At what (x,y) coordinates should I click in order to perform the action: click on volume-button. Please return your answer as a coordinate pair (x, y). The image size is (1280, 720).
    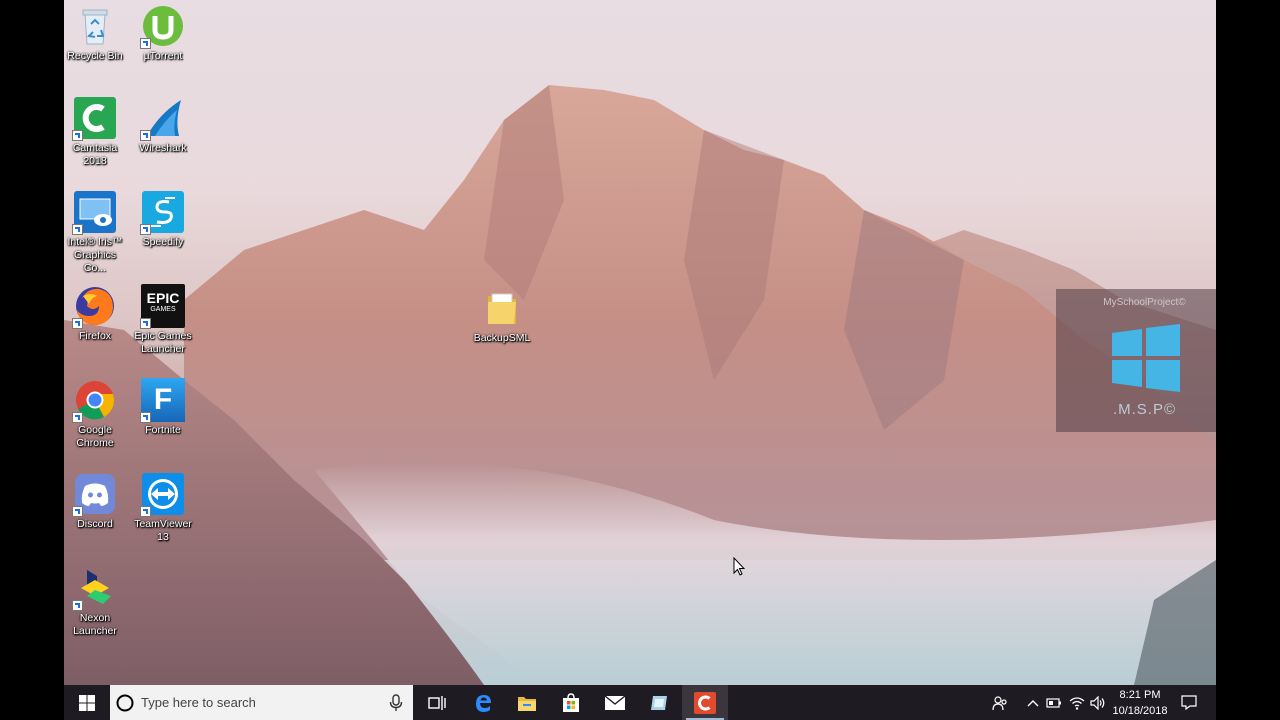
    Looking at the image, I should click on (1098, 702).